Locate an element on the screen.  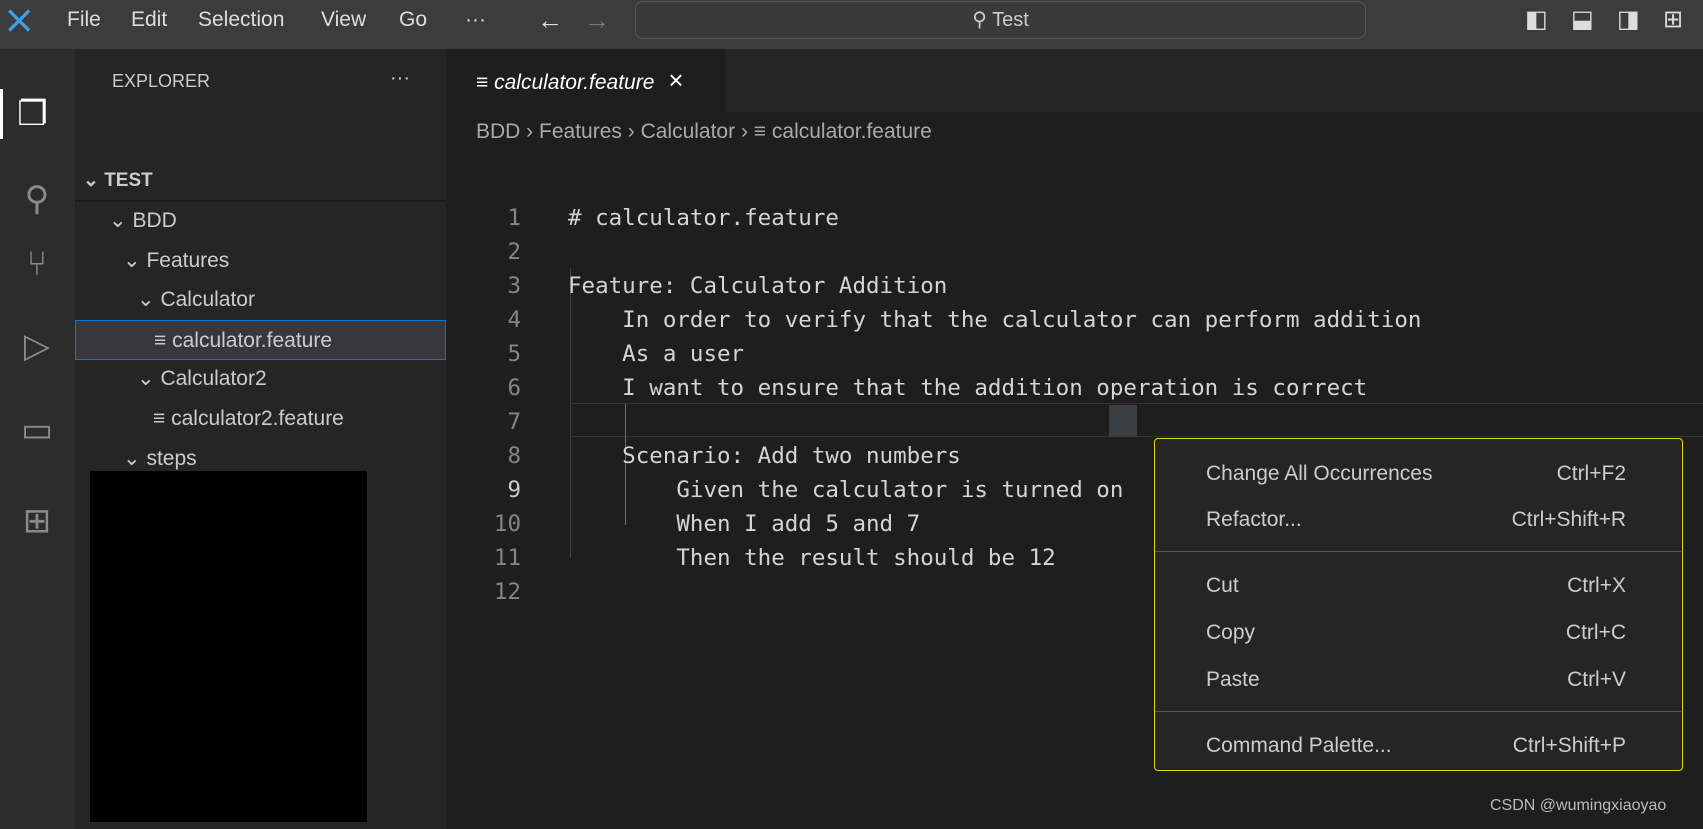
menu-go: Go is located at coordinates (413, 24).